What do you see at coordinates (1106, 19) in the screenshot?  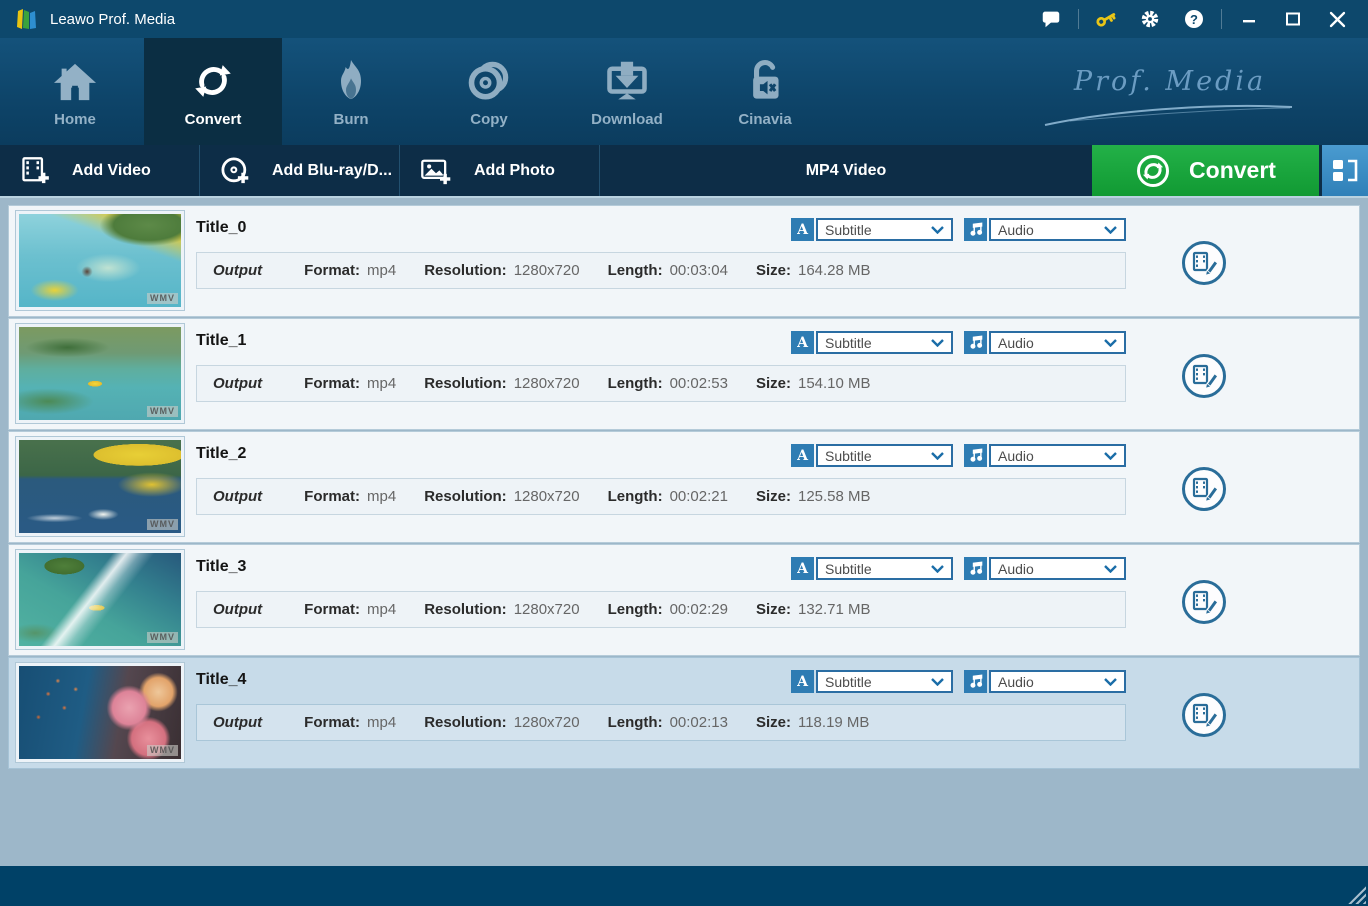 I see `register-button` at bounding box center [1106, 19].